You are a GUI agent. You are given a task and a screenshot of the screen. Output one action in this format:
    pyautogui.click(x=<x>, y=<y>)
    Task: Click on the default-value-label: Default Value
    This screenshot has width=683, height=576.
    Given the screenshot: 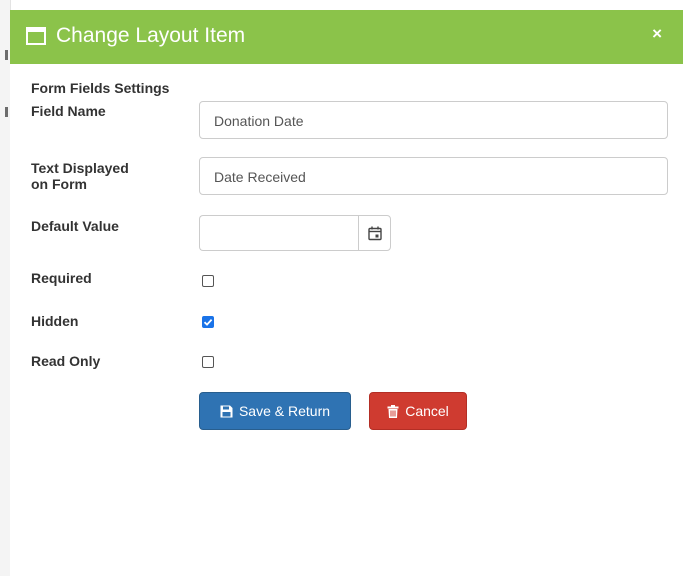 What is the action you would take?
    pyautogui.click(x=75, y=226)
    